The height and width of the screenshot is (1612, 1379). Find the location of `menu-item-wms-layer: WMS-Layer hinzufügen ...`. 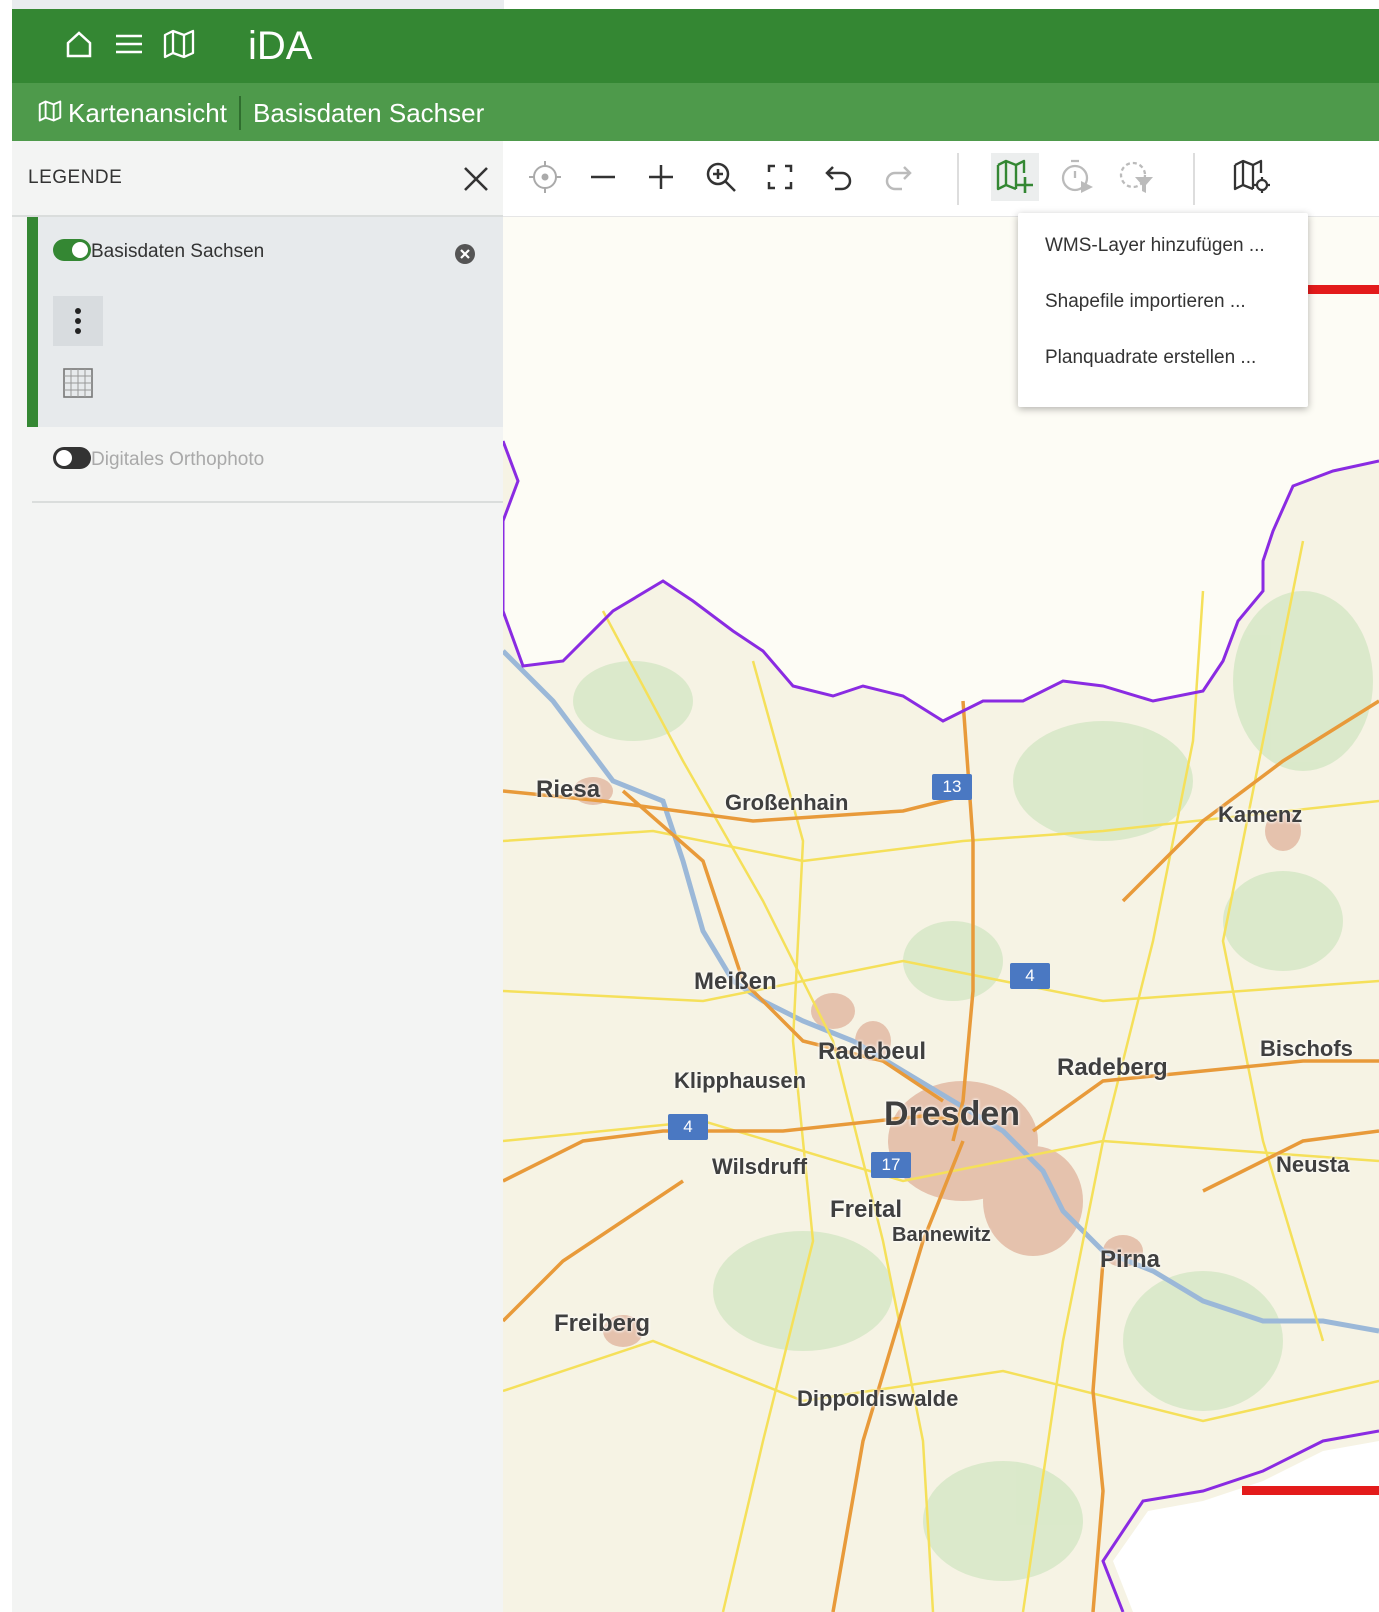

menu-item-wms-layer: WMS-Layer hinzufügen ... is located at coordinates (1155, 246).